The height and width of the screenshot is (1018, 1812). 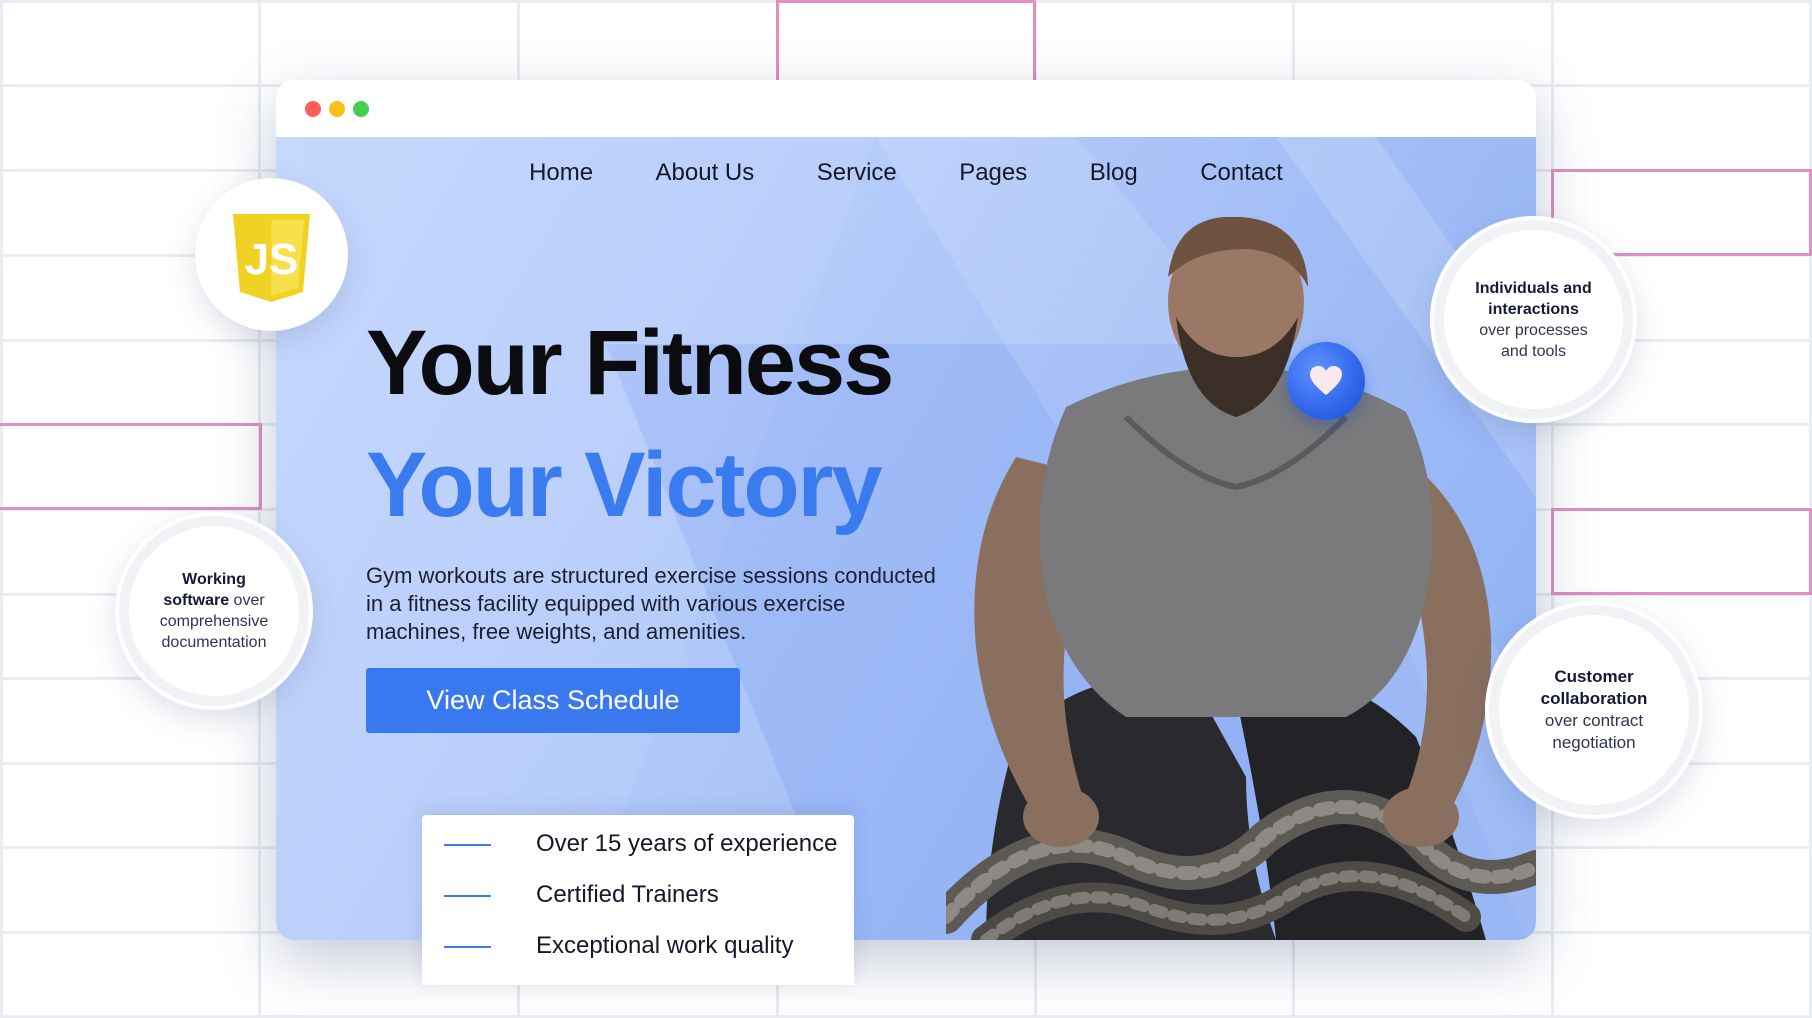 I want to click on maximize-window-button, so click(x=361, y=109).